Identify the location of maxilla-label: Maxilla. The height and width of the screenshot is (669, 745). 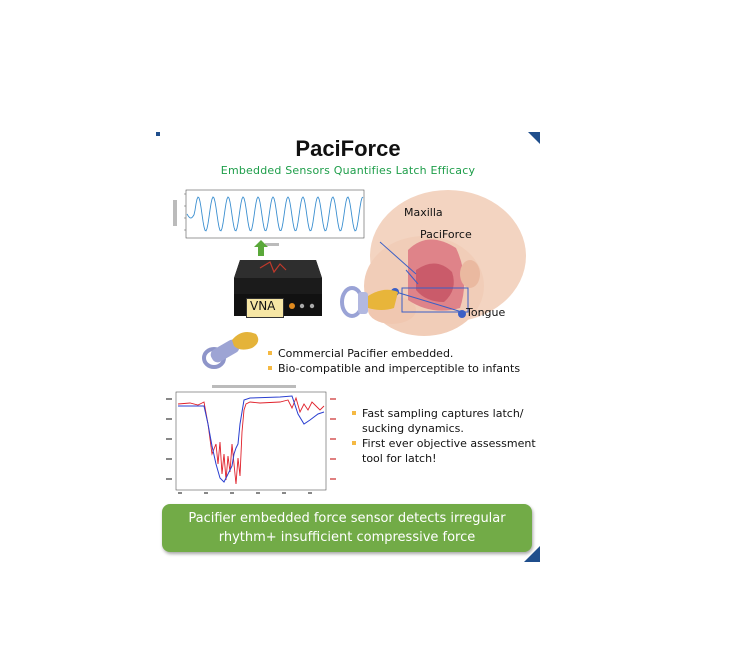
(423, 212).